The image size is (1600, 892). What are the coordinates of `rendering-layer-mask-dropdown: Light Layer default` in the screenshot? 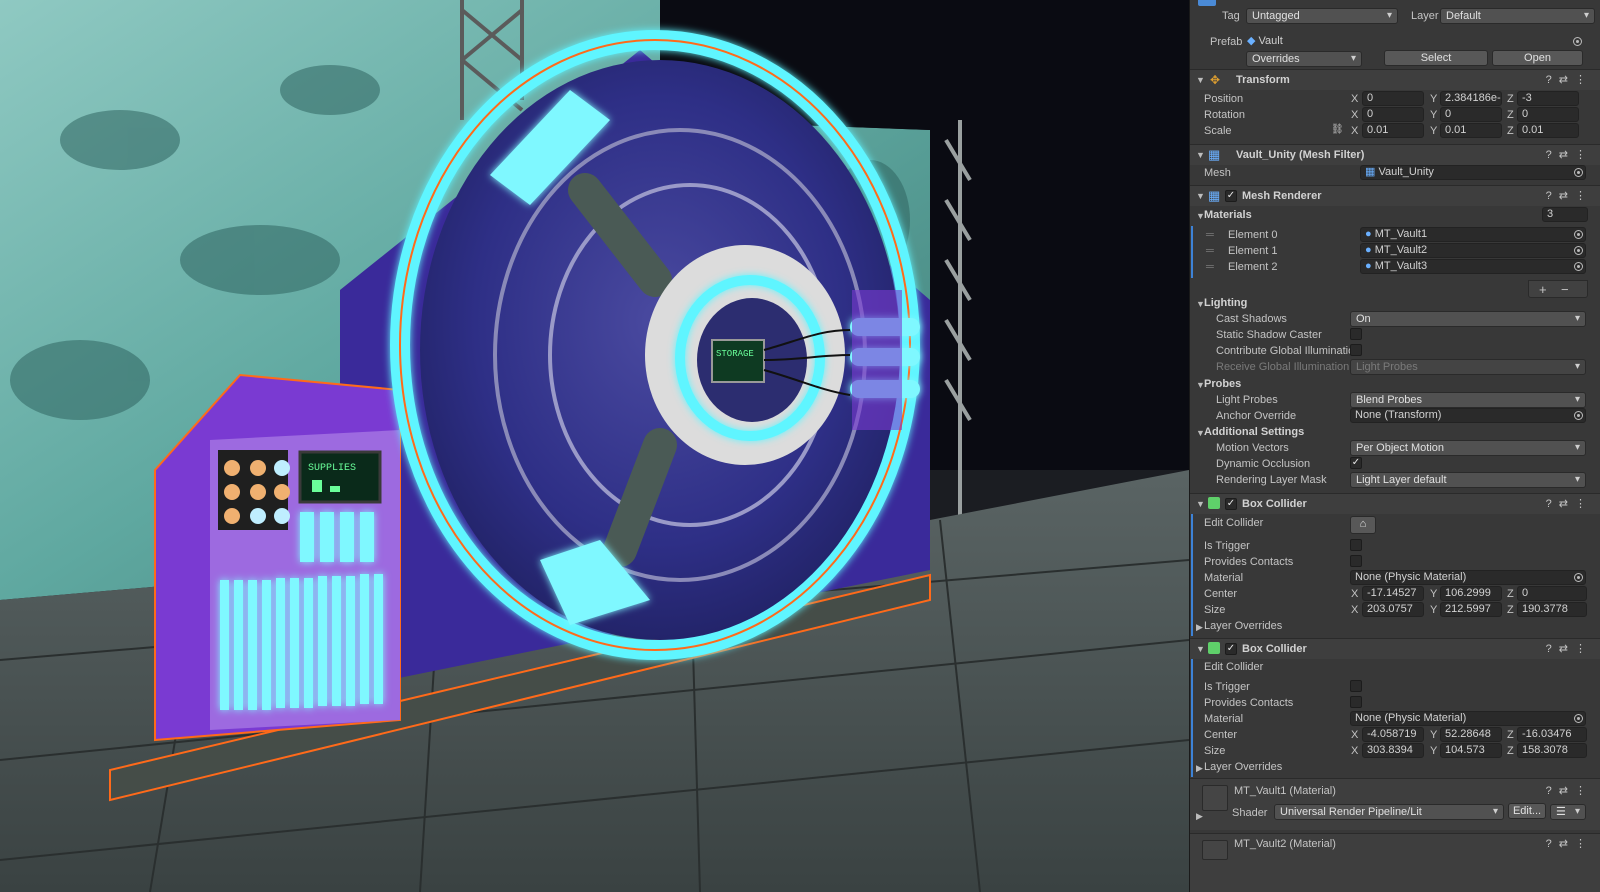 It's located at (1468, 480).